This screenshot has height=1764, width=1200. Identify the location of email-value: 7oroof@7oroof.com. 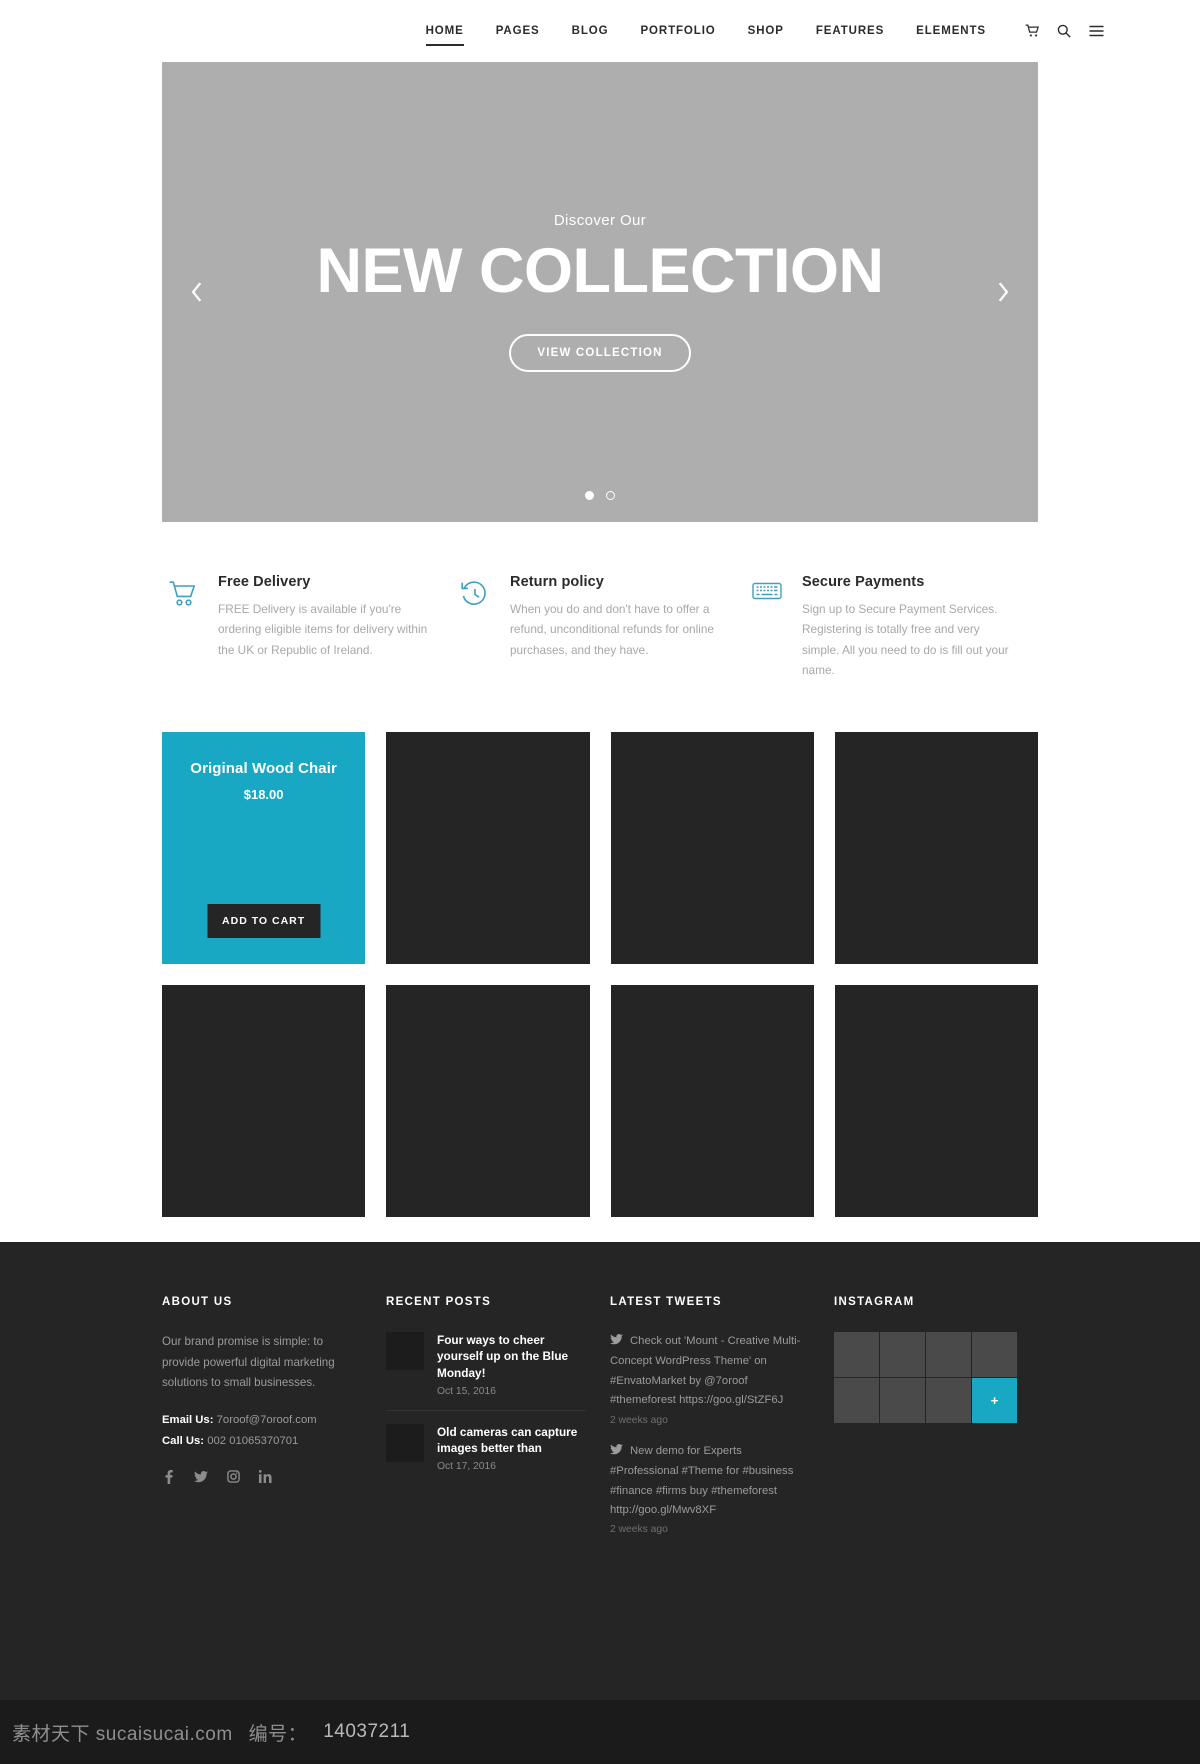
(267, 1420).